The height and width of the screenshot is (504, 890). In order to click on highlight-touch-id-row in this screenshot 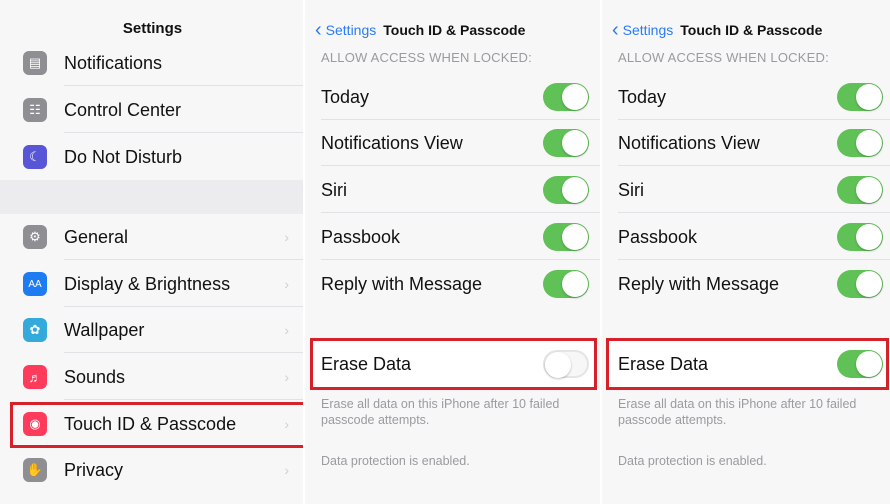, I will do `click(157, 425)`.